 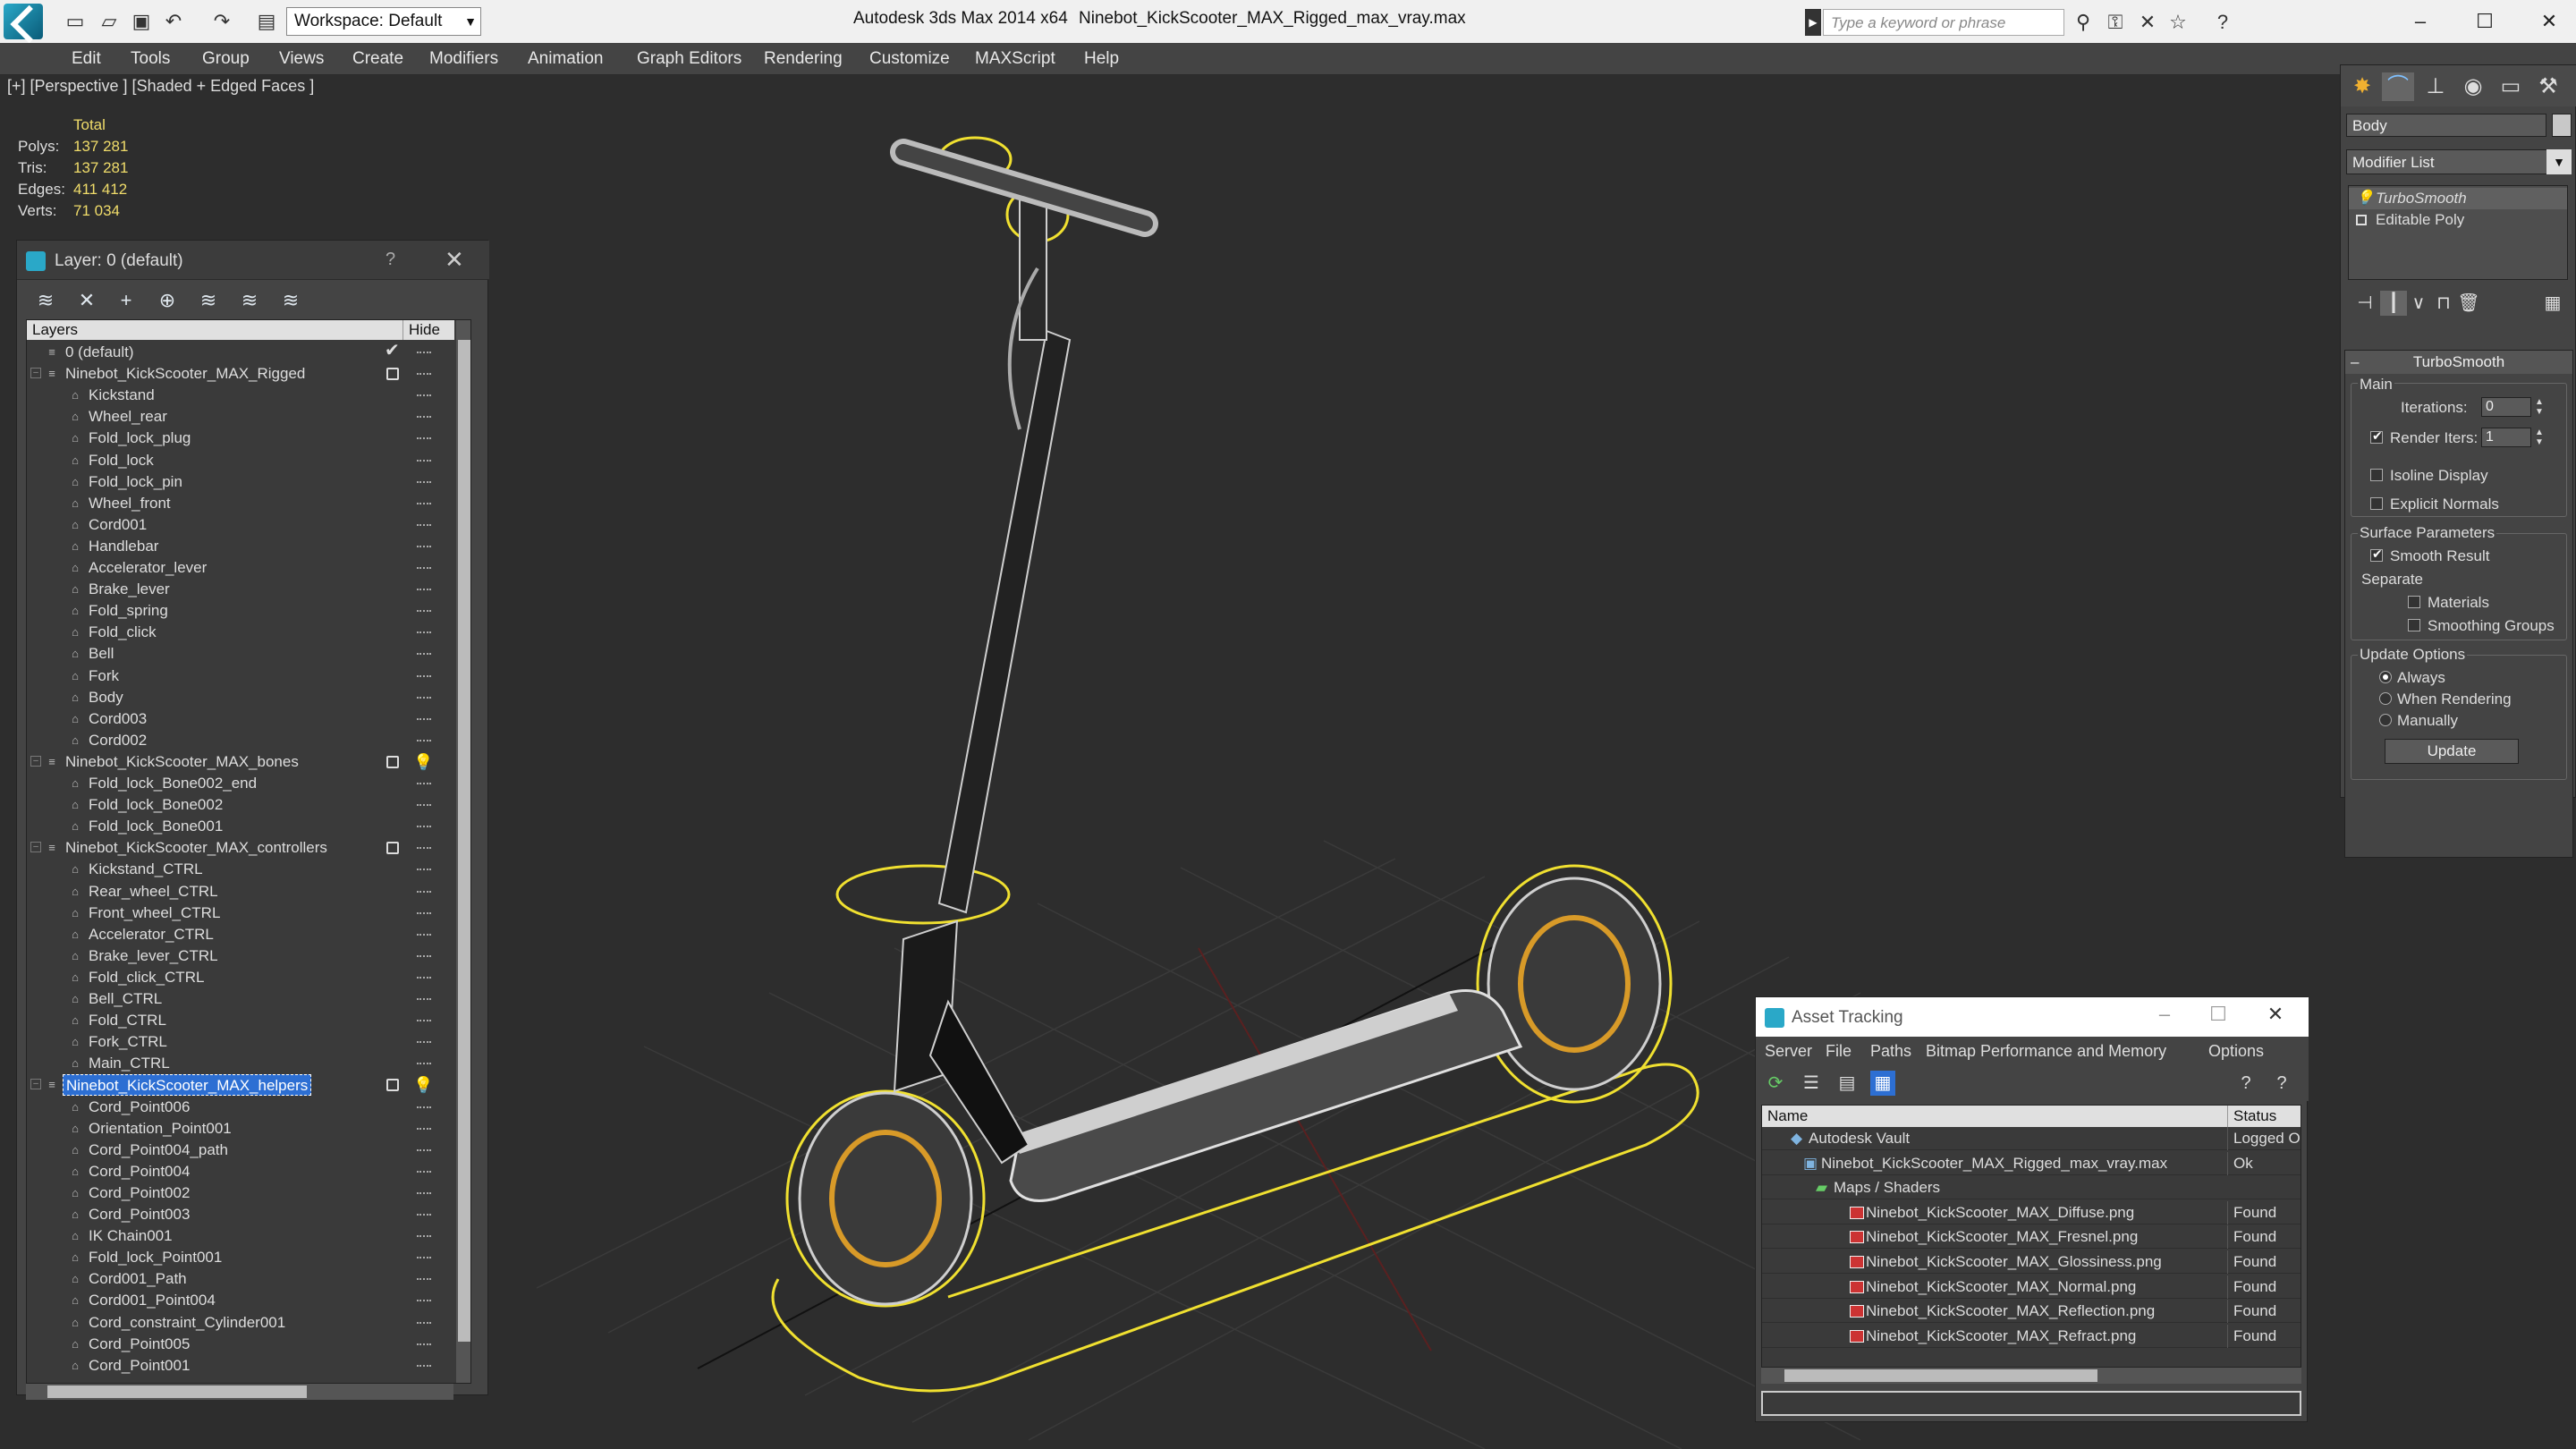 I want to click on explicit-normals-checkbox, so click(x=2376, y=503).